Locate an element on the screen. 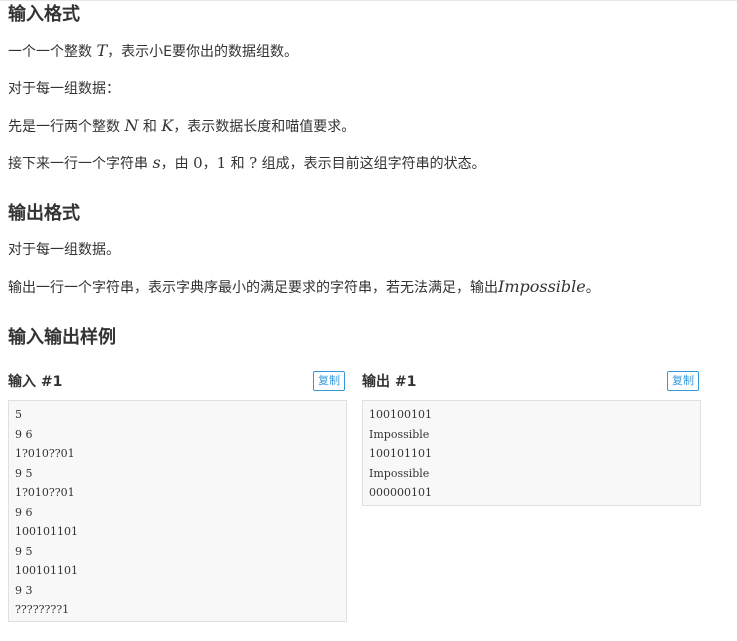 This screenshot has height=641, width=737. text-segment: 一个一个整数 is located at coordinates (52, 52).